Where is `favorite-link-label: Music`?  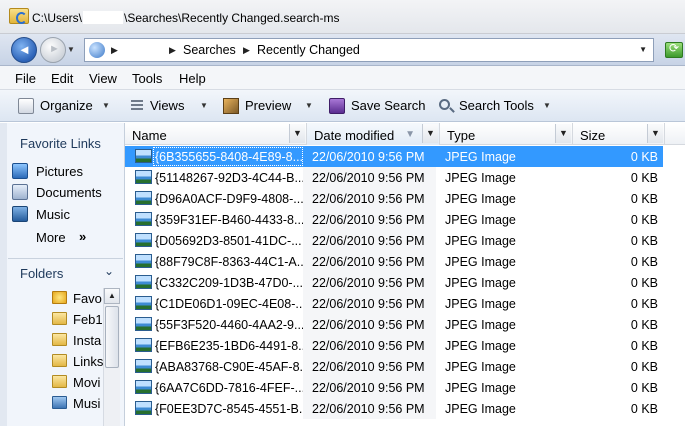
favorite-link-label: Music is located at coordinates (53, 214).